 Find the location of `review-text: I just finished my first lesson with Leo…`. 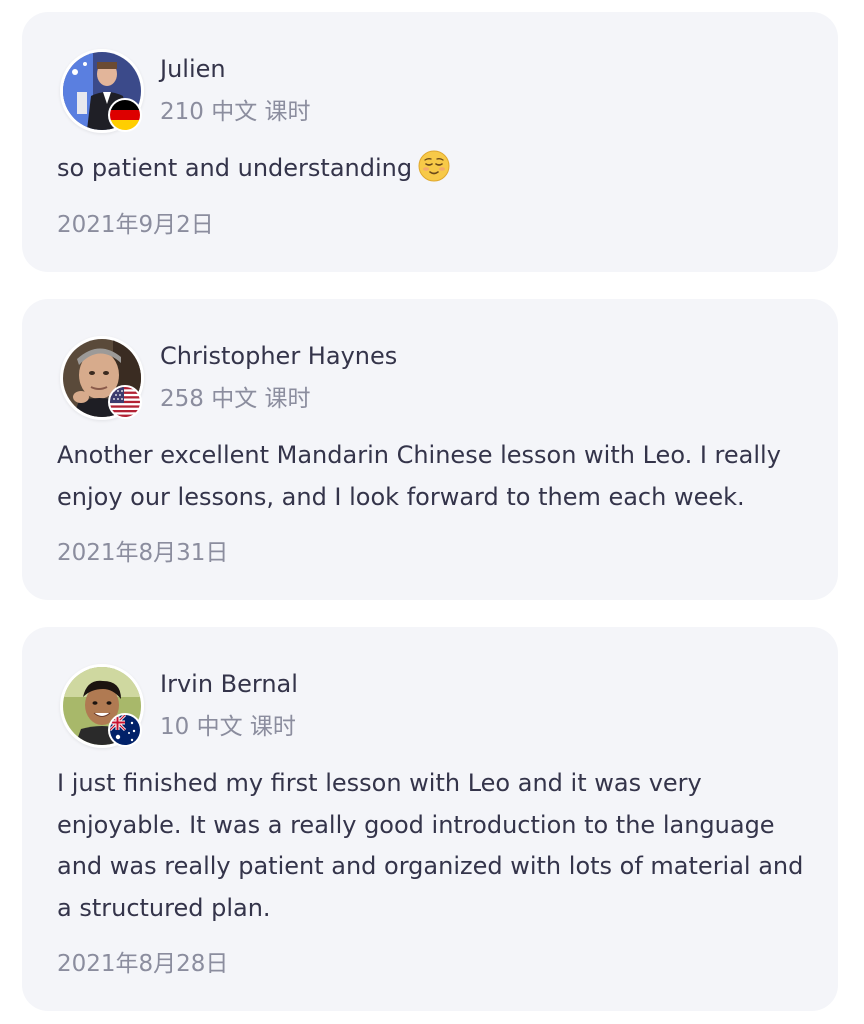

review-text: I just finished my first lesson with Leo… is located at coordinates (430, 845).